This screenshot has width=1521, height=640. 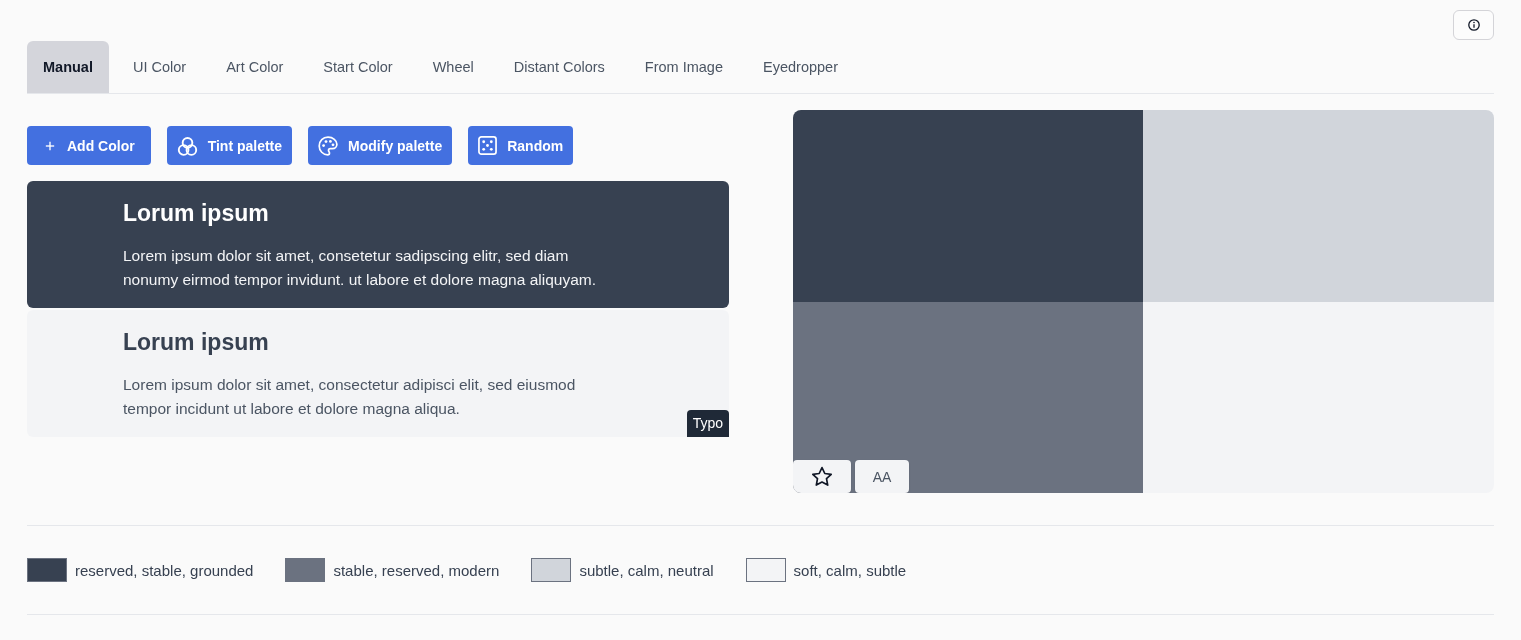 I want to click on info-button, so click(x=1473, y=25).